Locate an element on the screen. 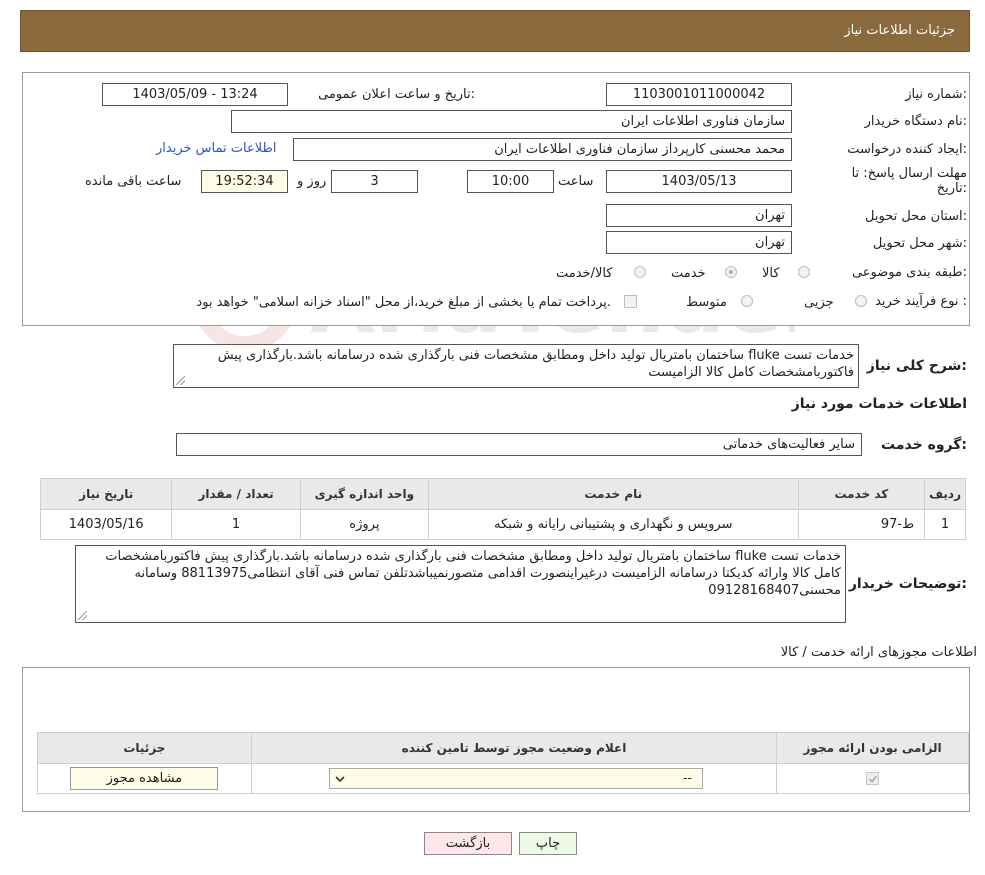 The image size is (985, 875). deadline-time-field: 10:00 is located at coordinates (510, 181).